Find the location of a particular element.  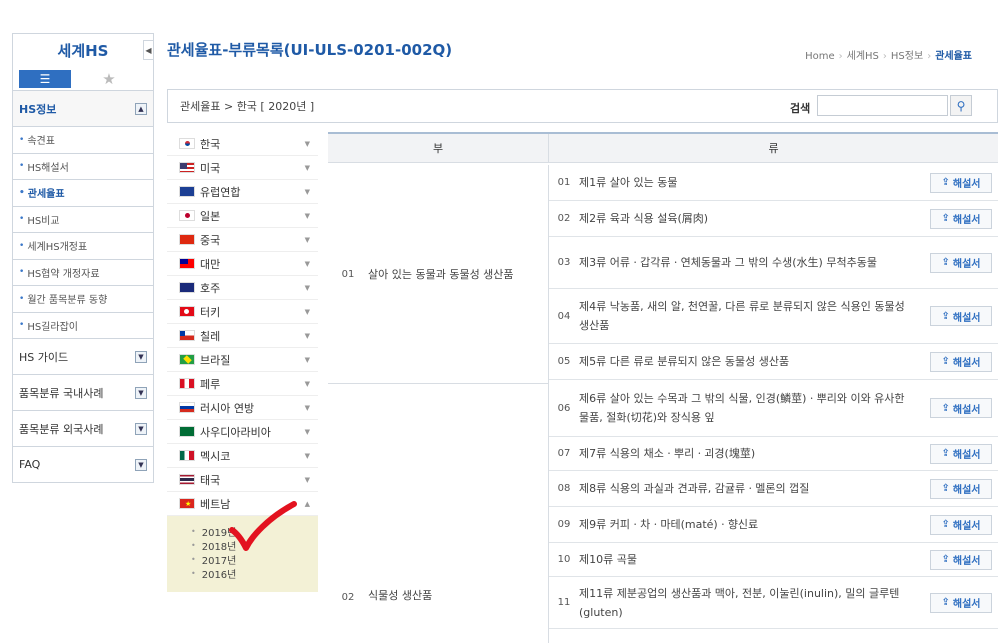

year-item: • 2016년 is located at coordinates (254, 573).